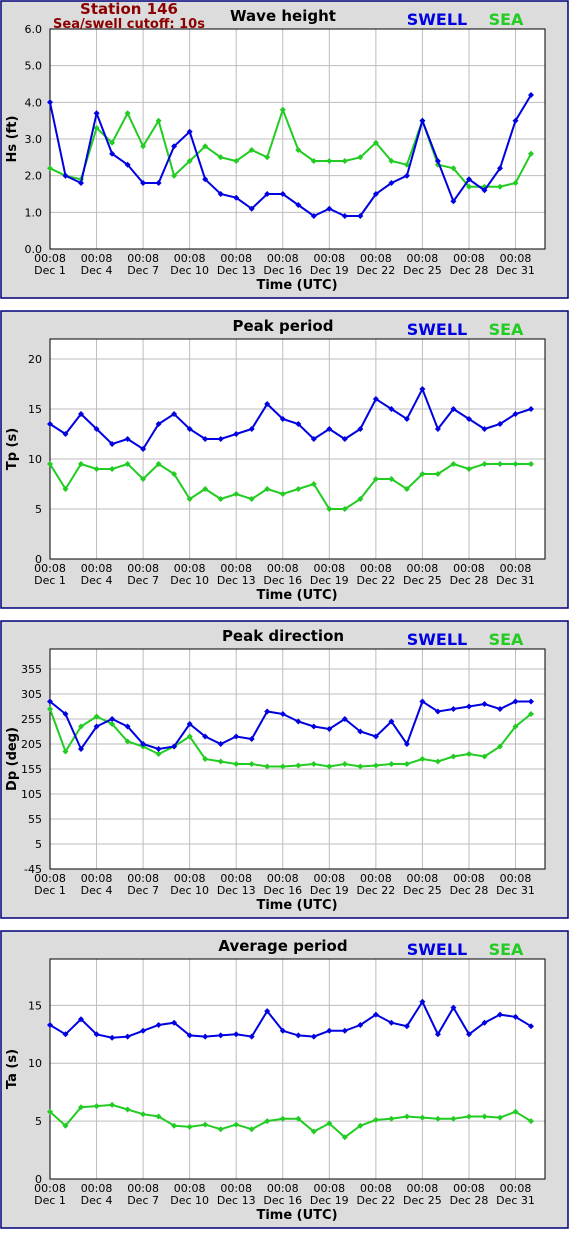 This screenshot has height=1240, width=570. What do you see at coordinates (282, 946) in the screenshot?
I see `chart-title: Average period` at bounding box center [282, 946].